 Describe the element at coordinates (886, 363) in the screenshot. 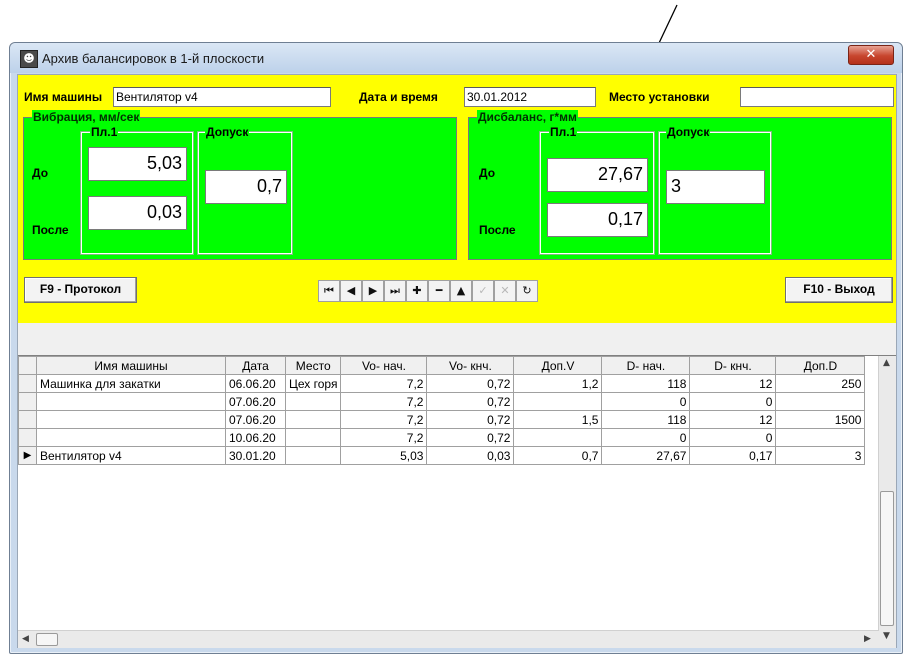

I see `scroll-up-icon: ▲` at that location.